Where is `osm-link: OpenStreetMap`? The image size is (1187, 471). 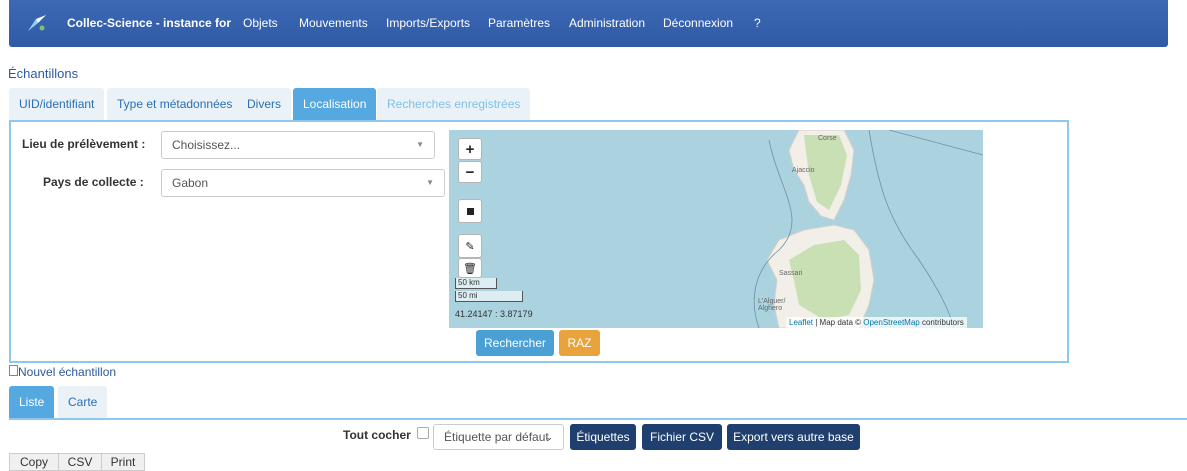 osm-link: OpenStreetMap is located at coordinates (891, 322).